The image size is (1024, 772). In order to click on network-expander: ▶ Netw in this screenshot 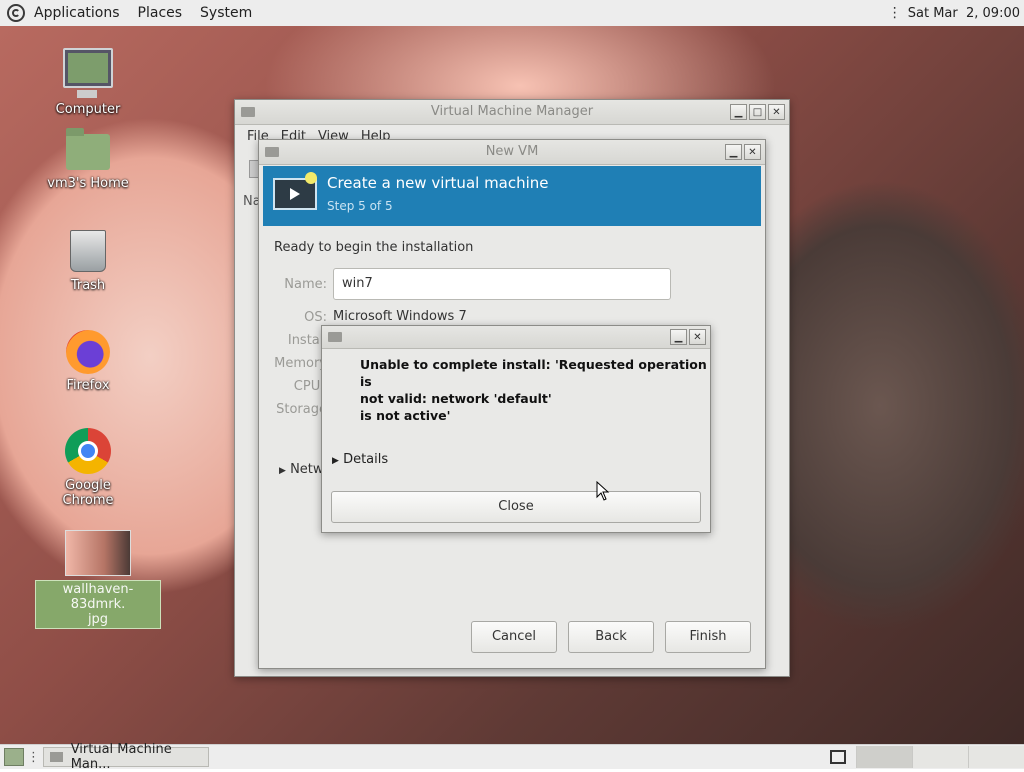, I will do `click(301, 469)`.